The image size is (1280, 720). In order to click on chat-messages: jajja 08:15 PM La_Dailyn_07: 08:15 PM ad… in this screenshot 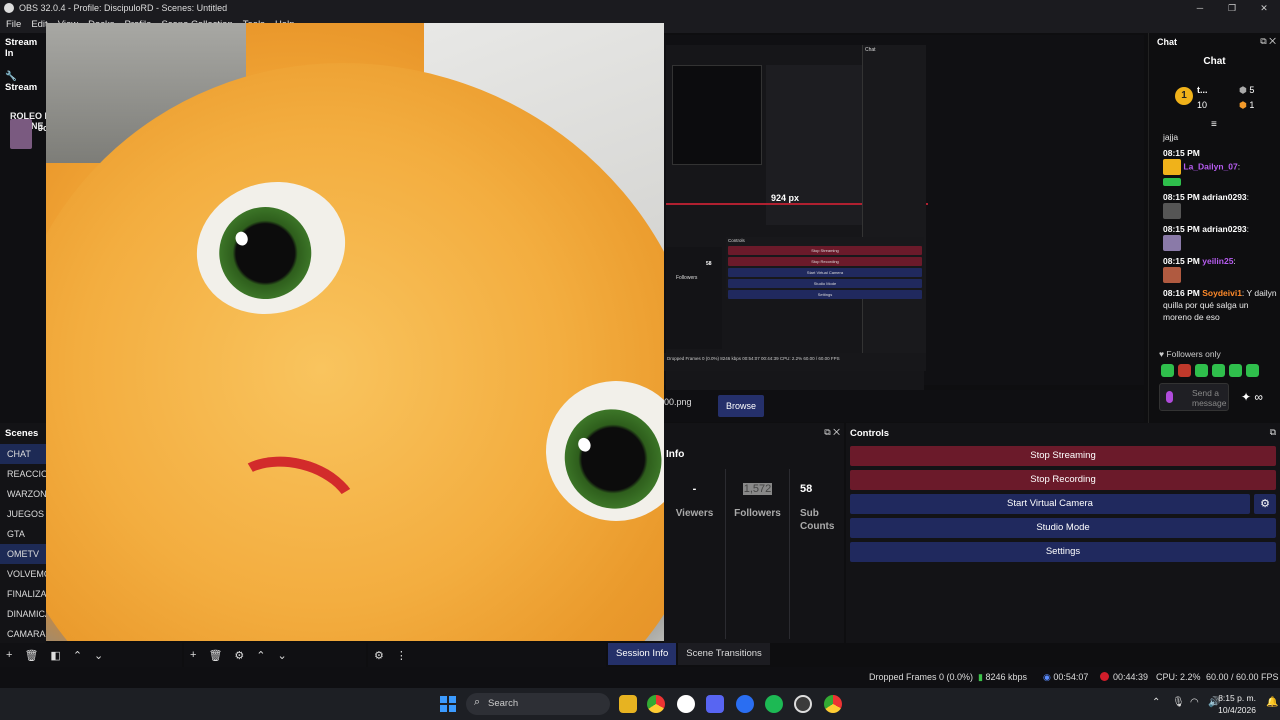, I will do `click(1220, 229)`.